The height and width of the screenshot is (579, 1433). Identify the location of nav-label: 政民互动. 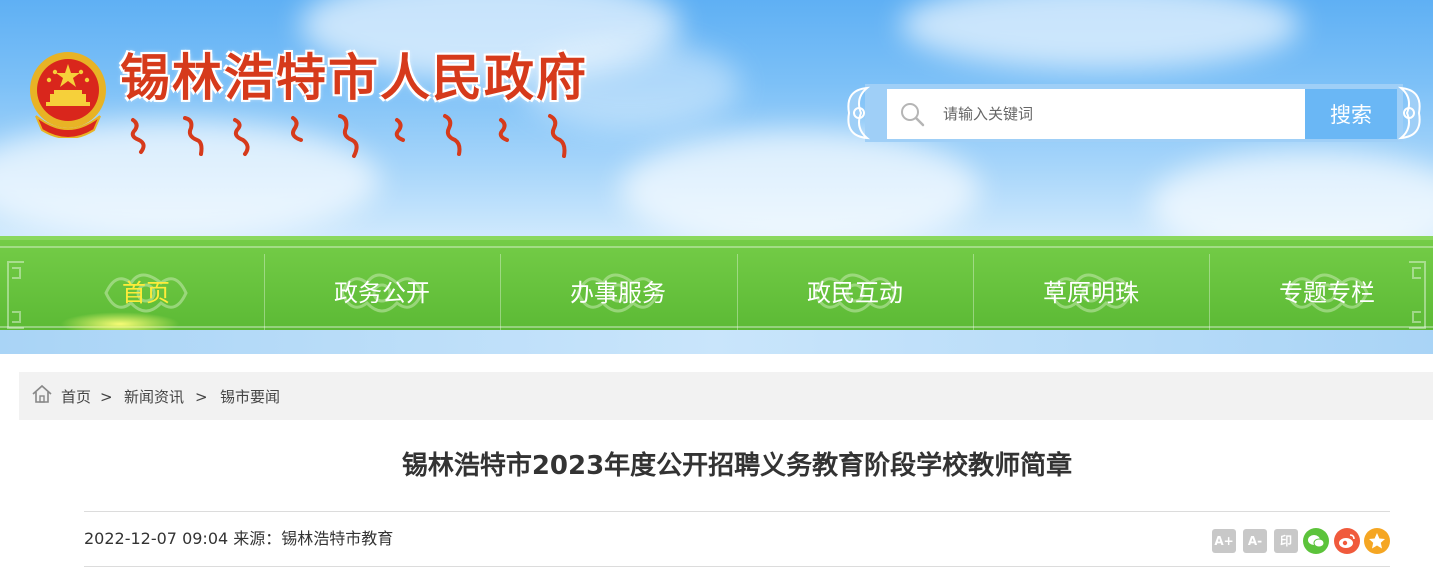
(855, 293).